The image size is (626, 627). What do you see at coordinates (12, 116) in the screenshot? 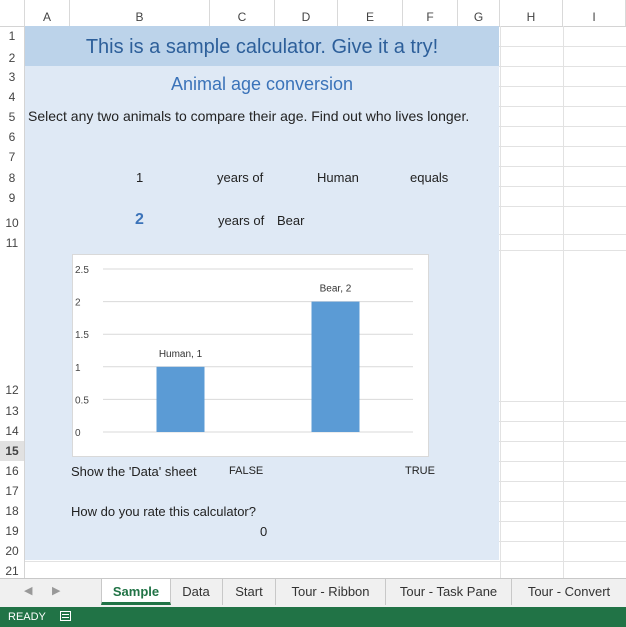
I see `row-header-5: 5` at bounding box center [12, 116].